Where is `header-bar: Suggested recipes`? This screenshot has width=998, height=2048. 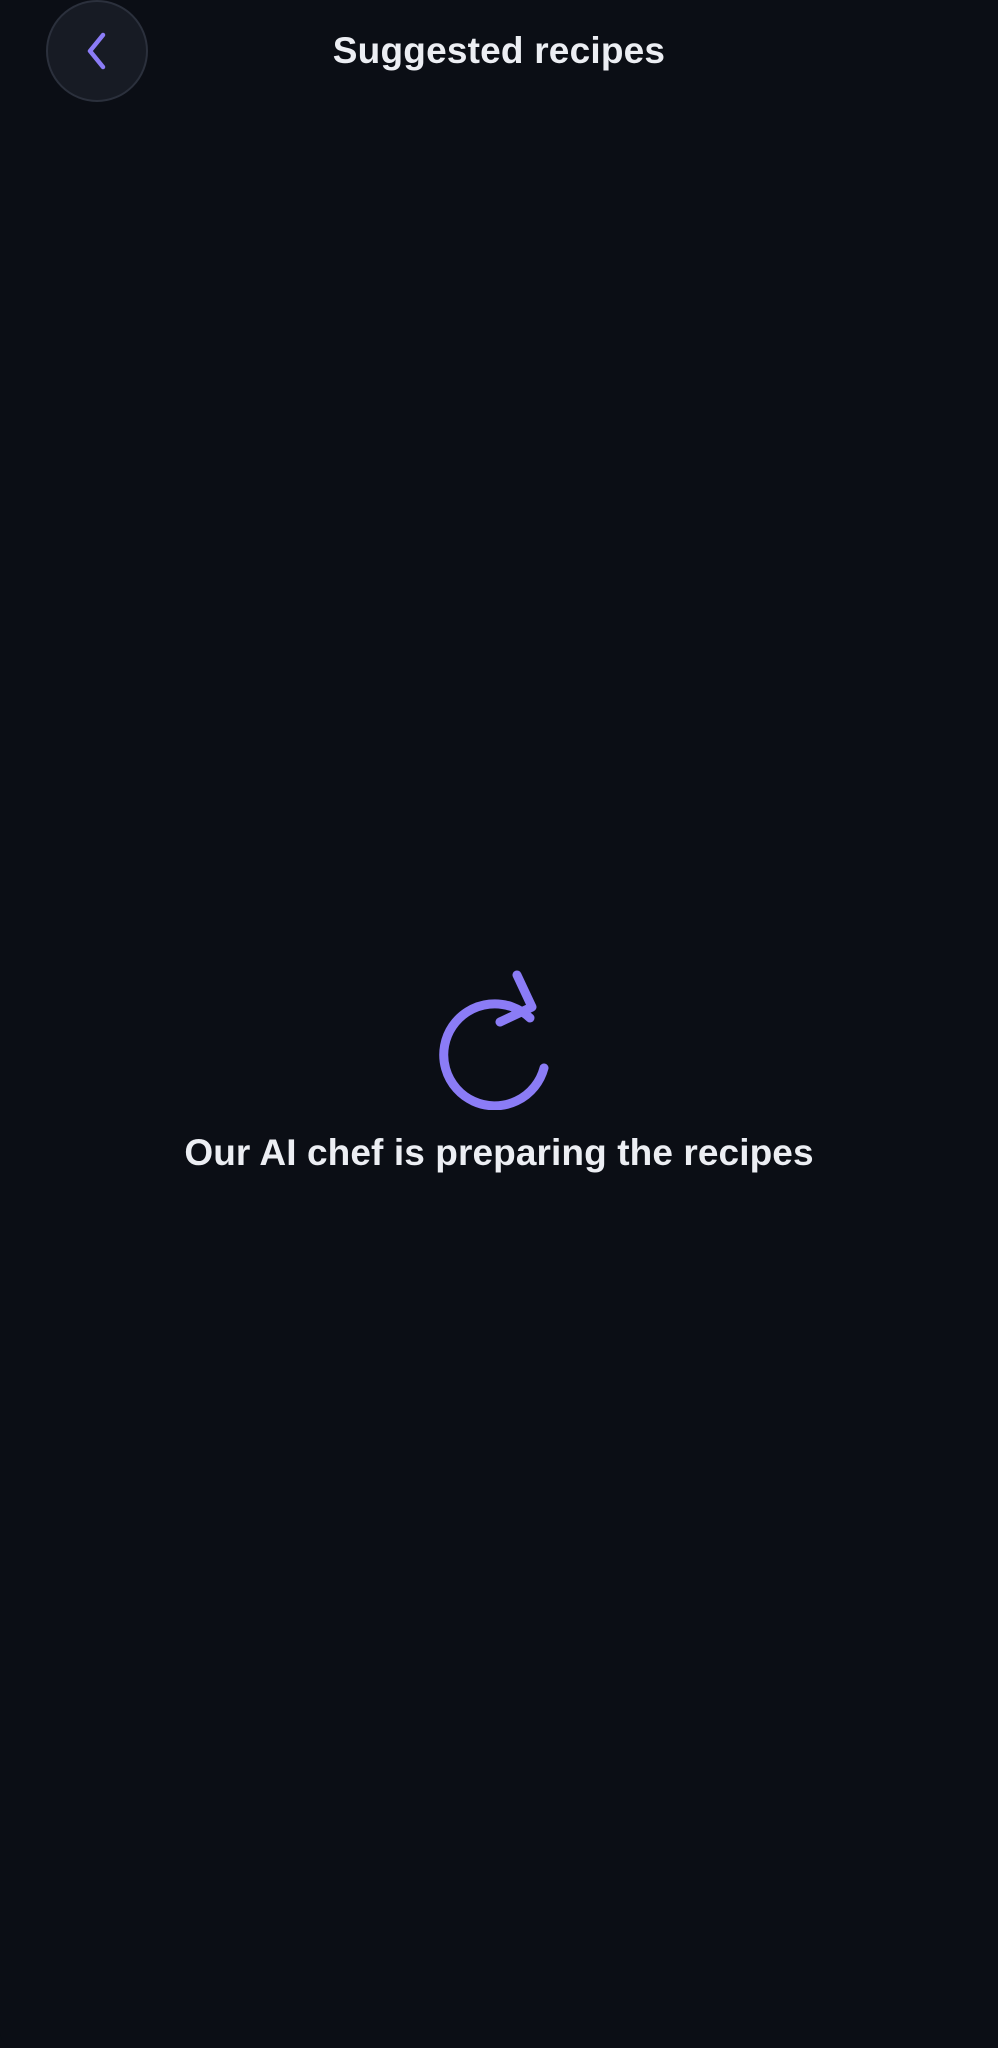 header-bar: Suggested recipes is located at coordinates (499, 52).